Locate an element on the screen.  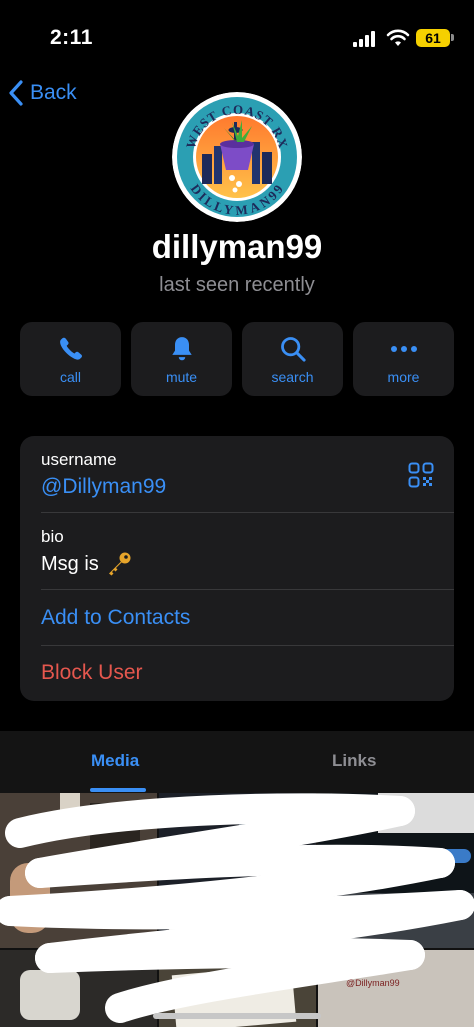
phone-icon is located at coordinates (70, 348).